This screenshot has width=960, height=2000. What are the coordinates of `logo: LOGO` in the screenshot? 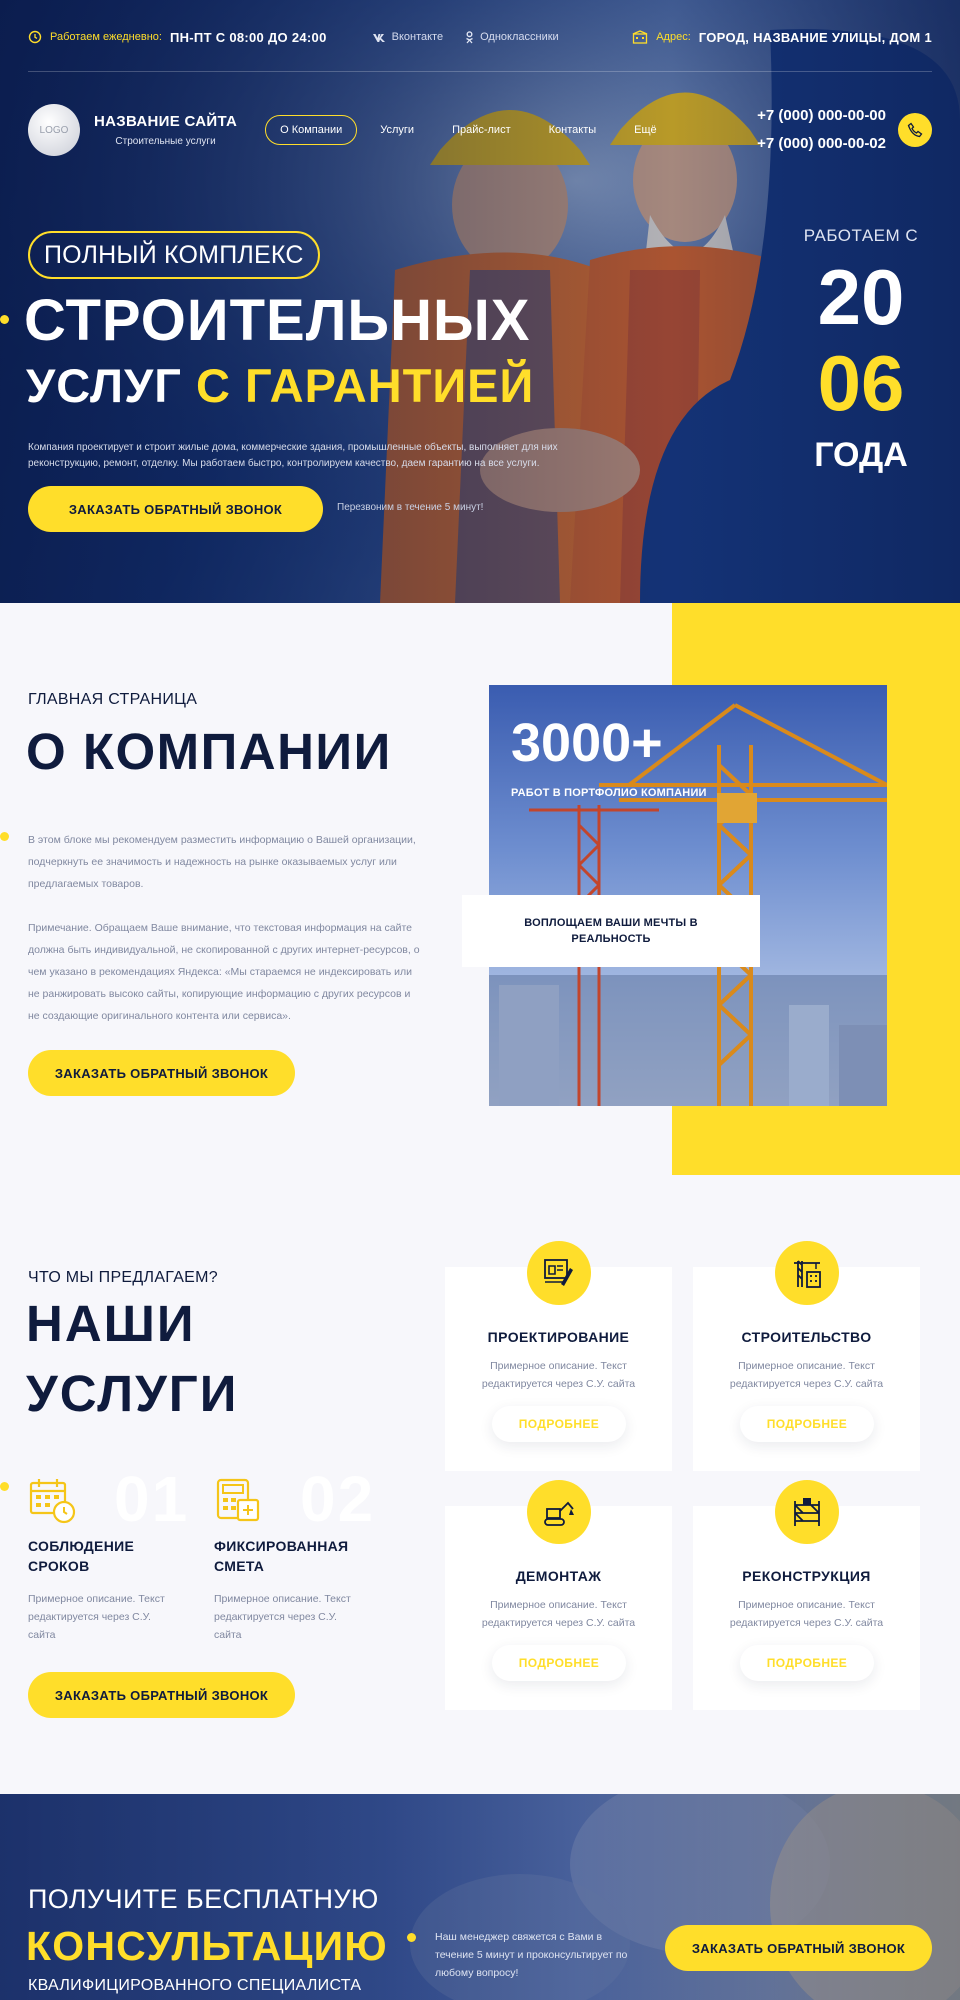 It's located at (54, 130).